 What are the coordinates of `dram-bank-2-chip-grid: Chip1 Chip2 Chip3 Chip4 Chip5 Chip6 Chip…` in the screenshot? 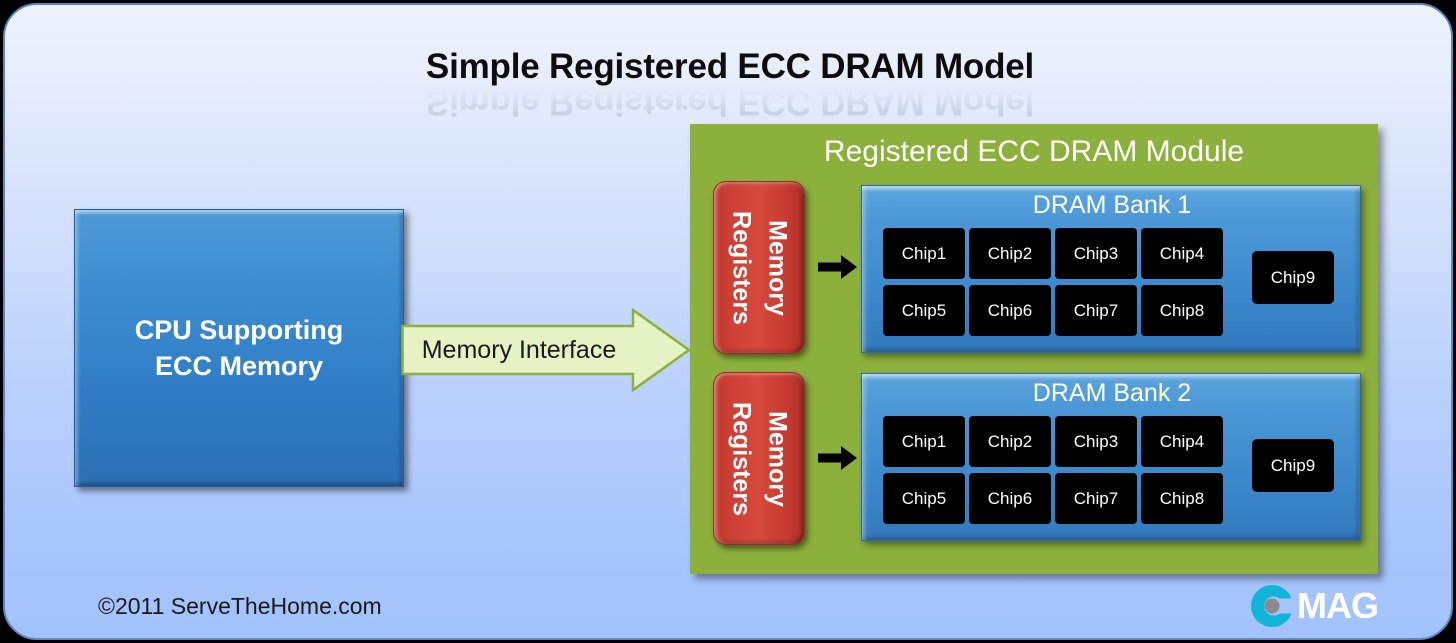 It's located at (1053, 473).